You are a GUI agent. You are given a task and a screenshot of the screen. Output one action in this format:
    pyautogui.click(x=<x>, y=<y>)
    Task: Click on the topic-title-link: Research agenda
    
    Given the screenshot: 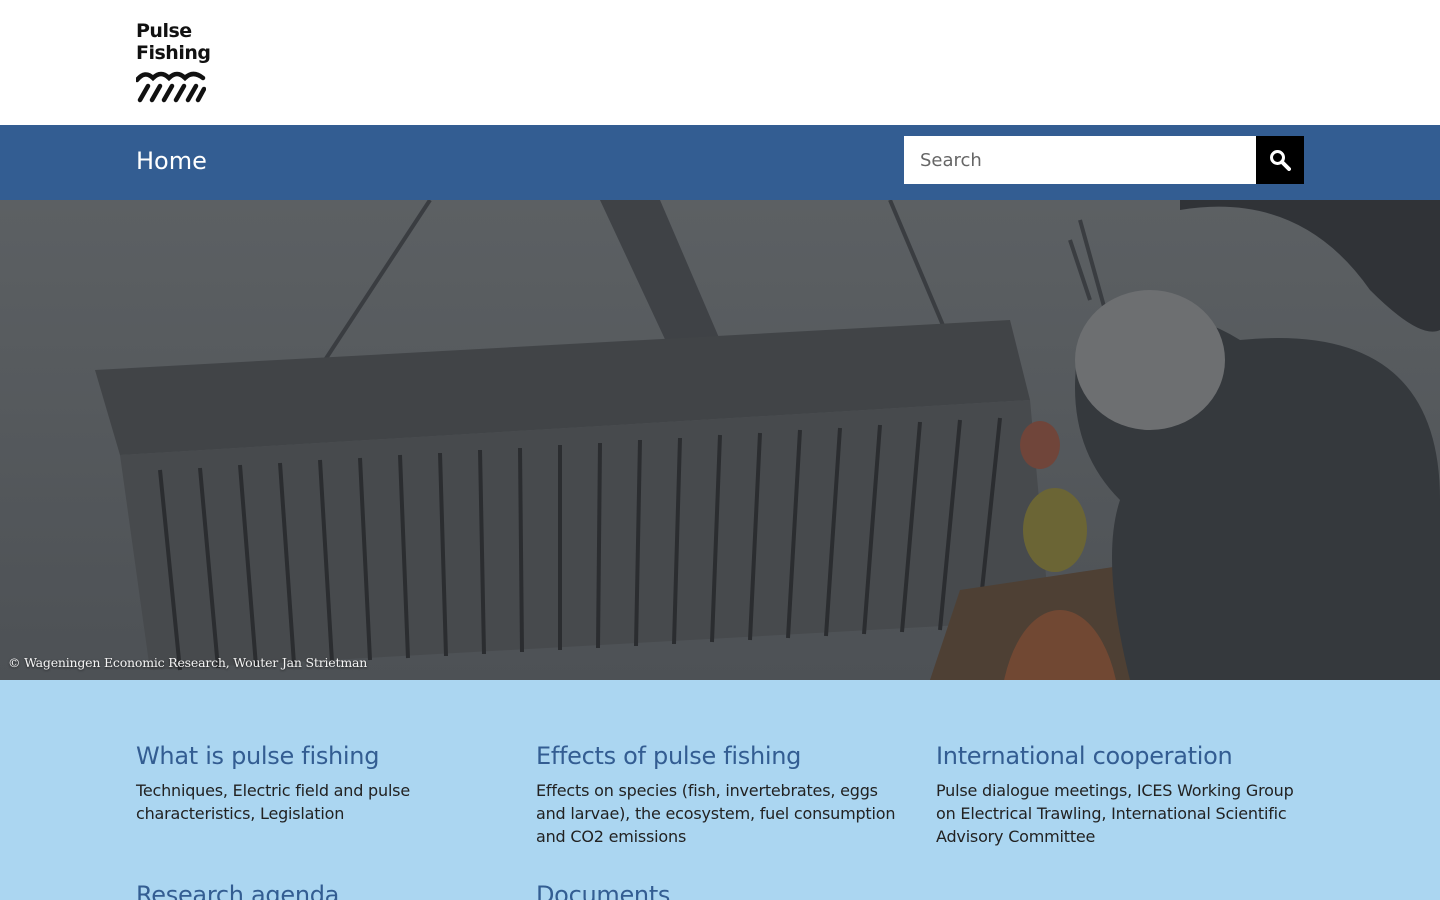 What is the action you would take?
    pyautogui.click(x=316, y=890)
    